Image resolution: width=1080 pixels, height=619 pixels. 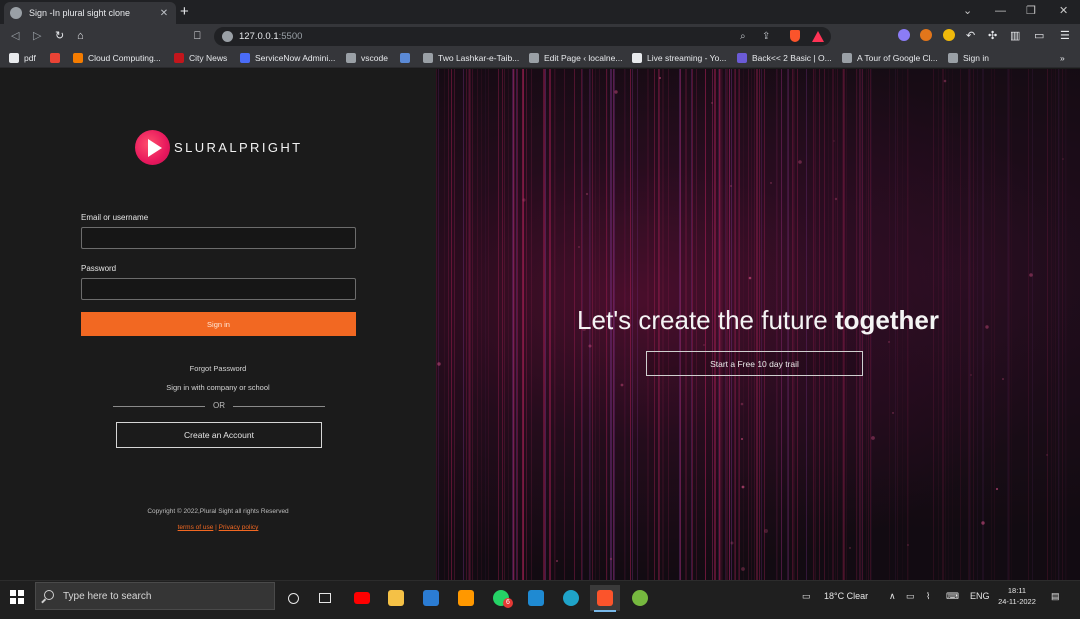 I want to click on share-icon: ⇪, so click(x=766, y=36).